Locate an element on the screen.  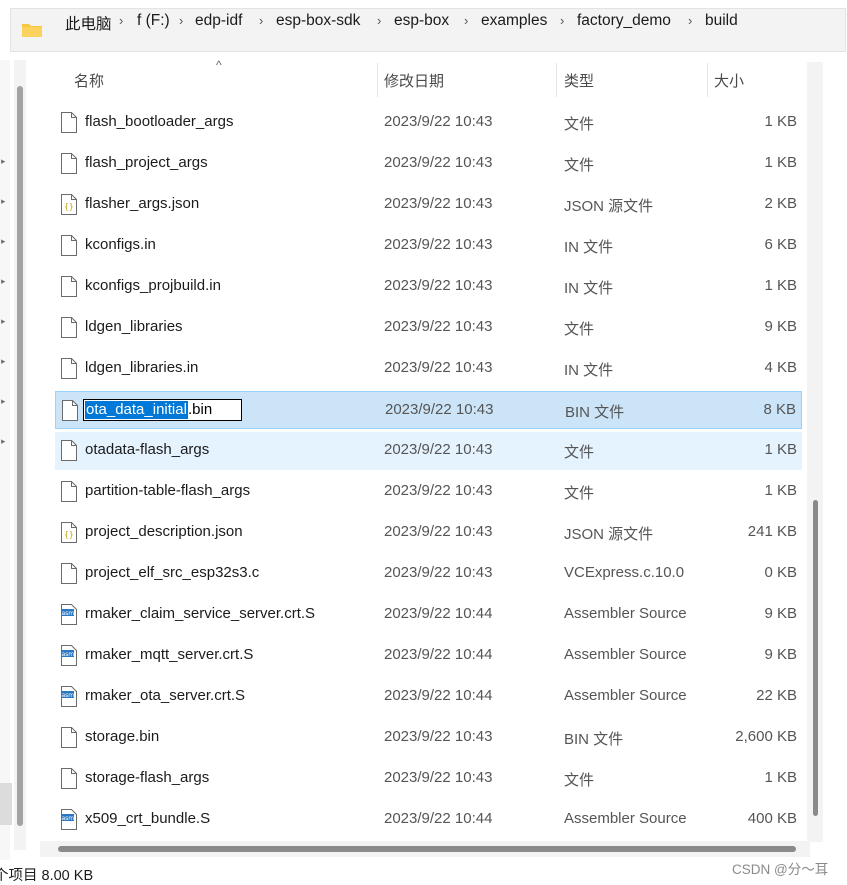
file-row: storage.bin 2023/9/22 10:43 BIN 文件 2,600 KB is located at coordinates (428, 738).